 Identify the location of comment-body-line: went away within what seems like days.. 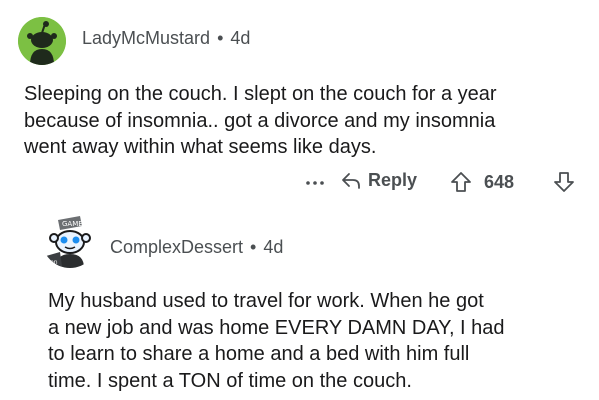
(200, 147).